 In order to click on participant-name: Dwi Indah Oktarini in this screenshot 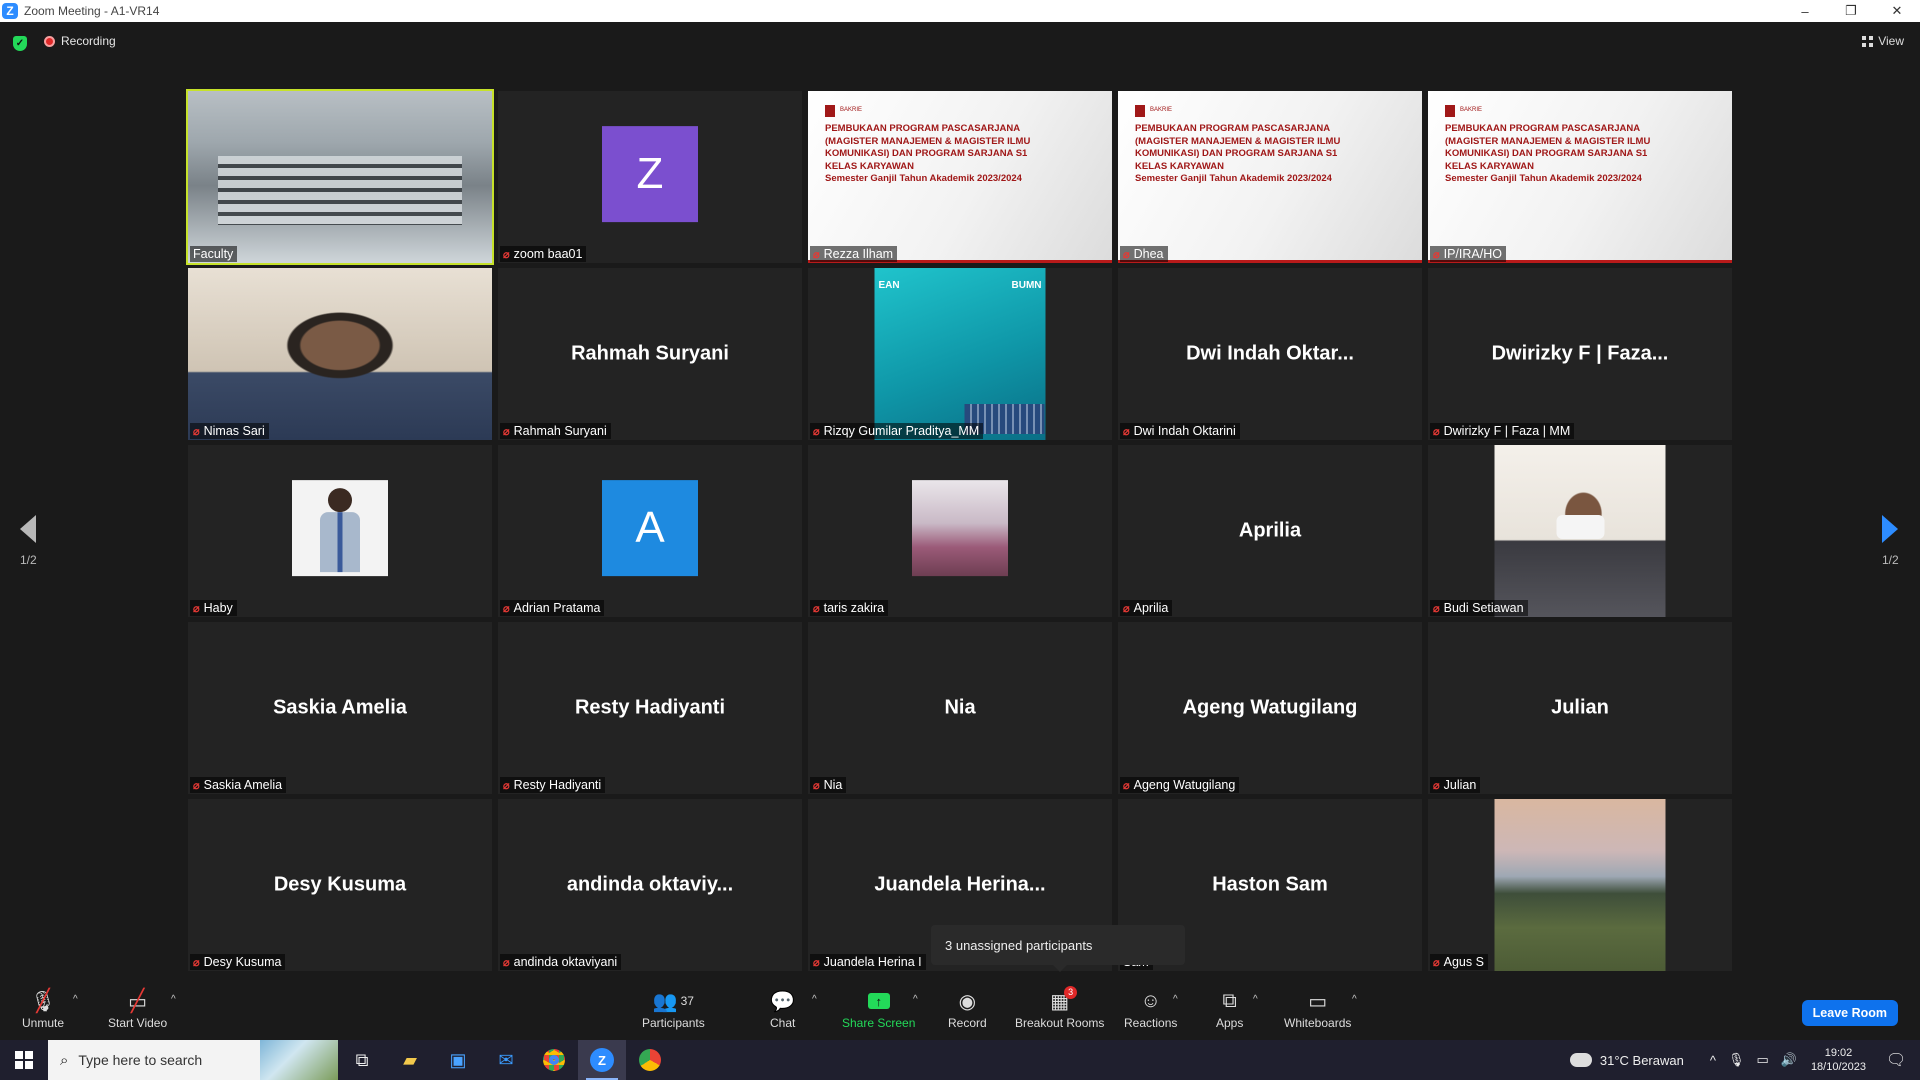, I will do `click(1184, 431)`.